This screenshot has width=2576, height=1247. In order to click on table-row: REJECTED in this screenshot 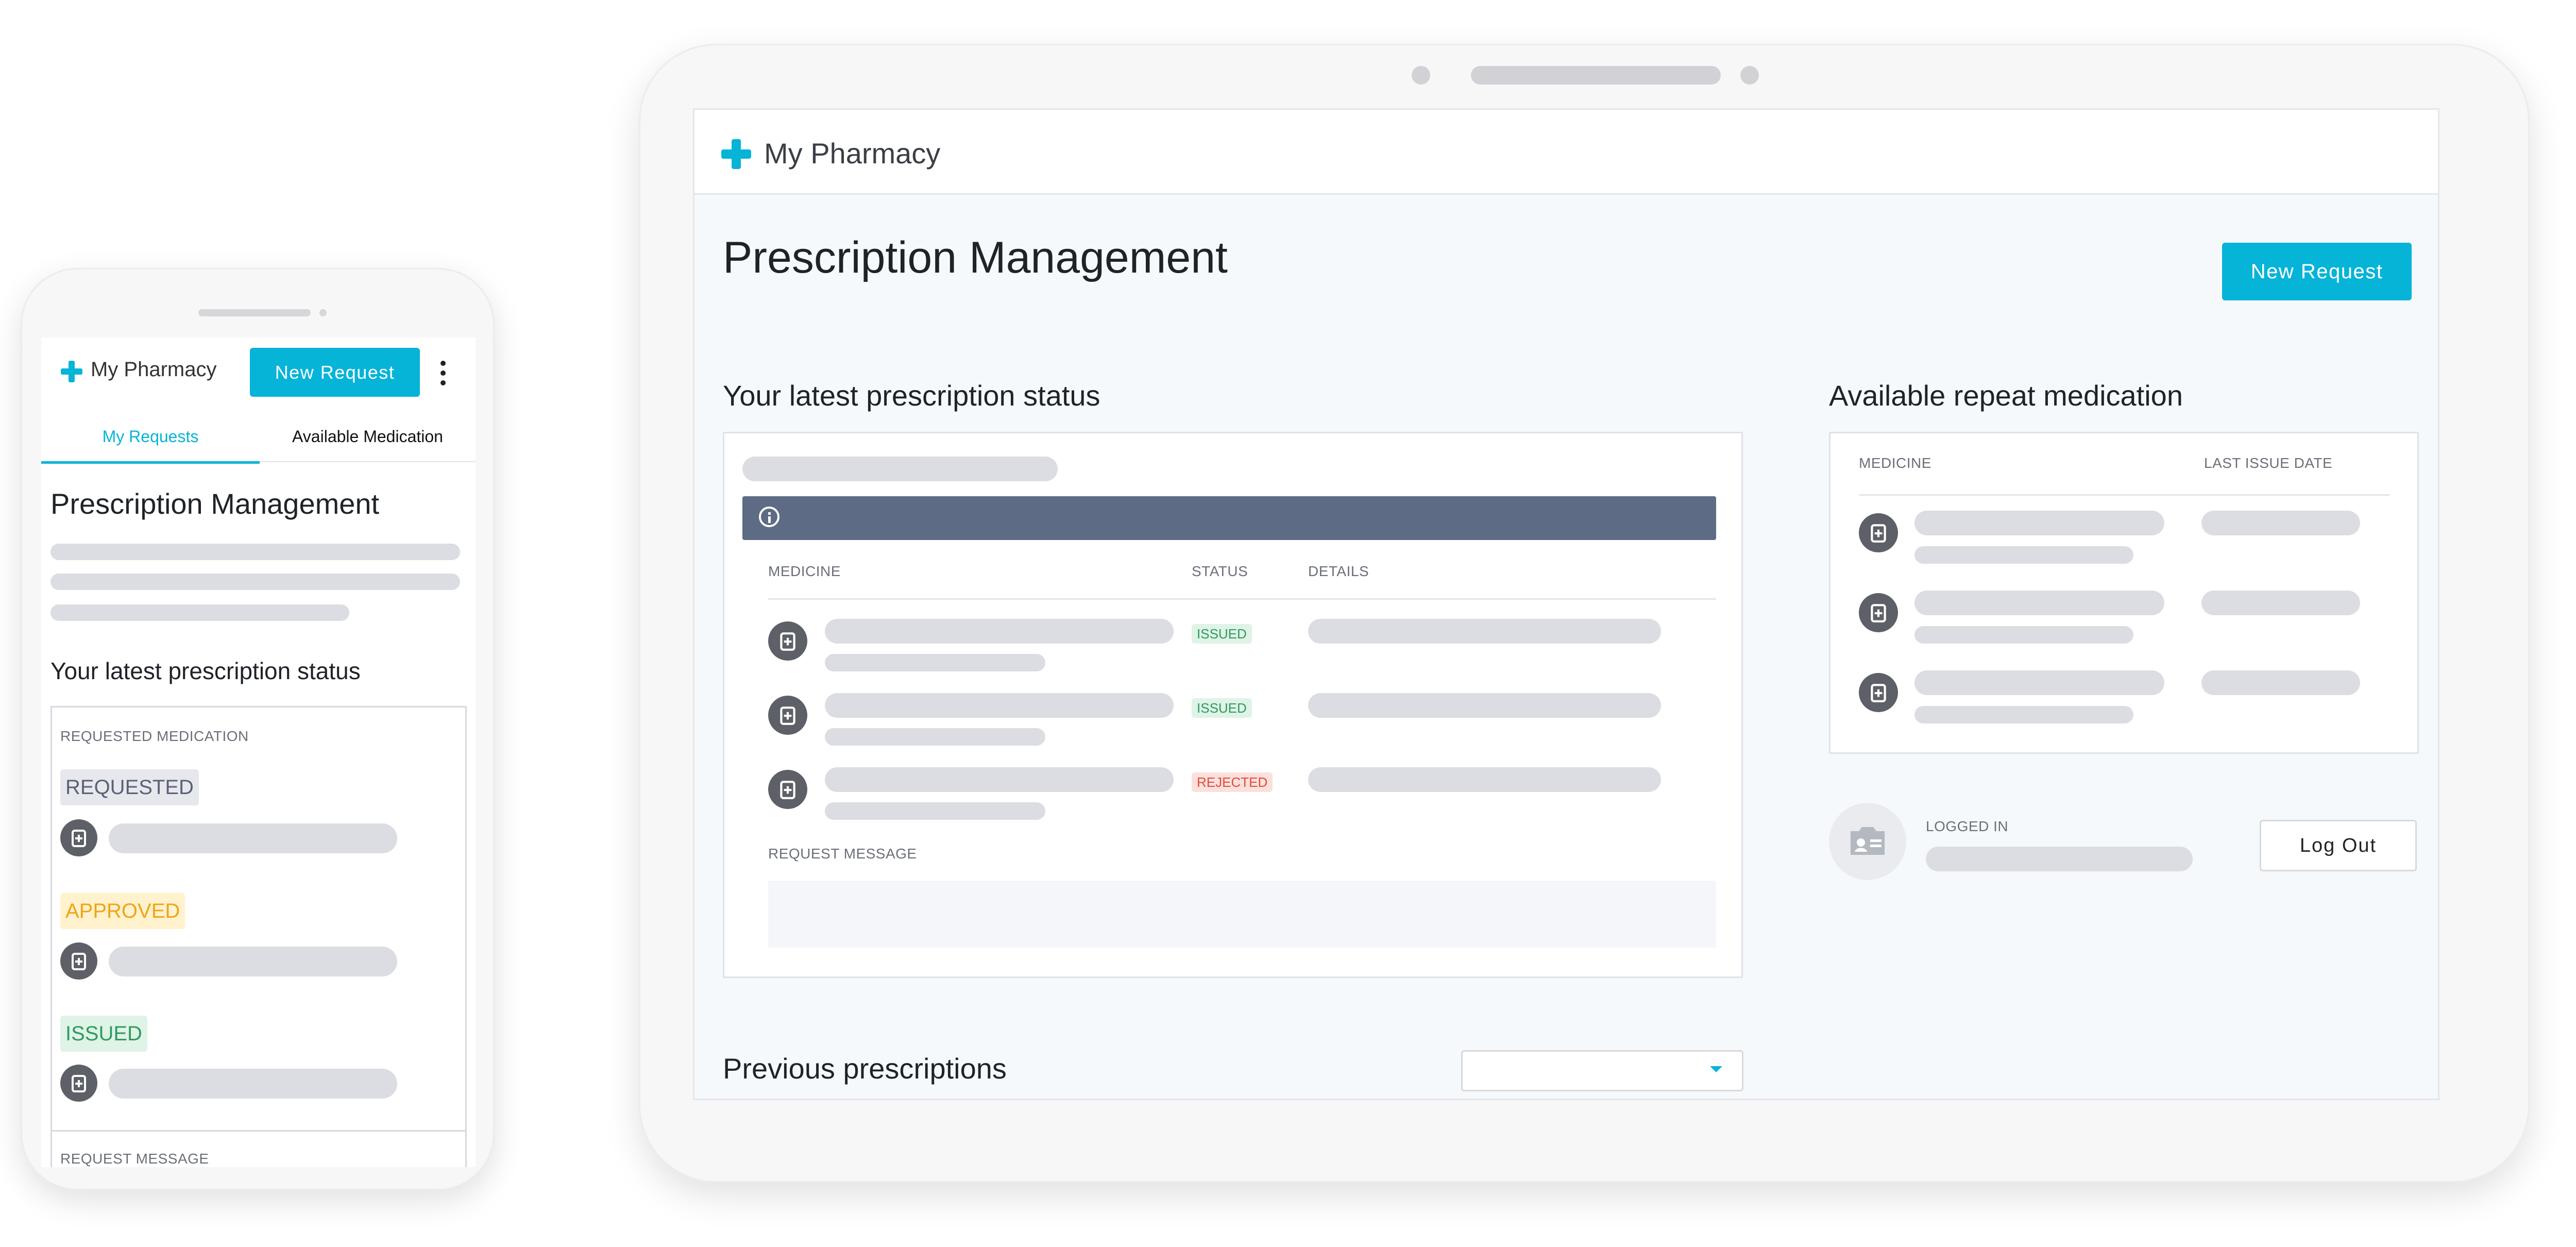, I will do `click(1233, 793)`.